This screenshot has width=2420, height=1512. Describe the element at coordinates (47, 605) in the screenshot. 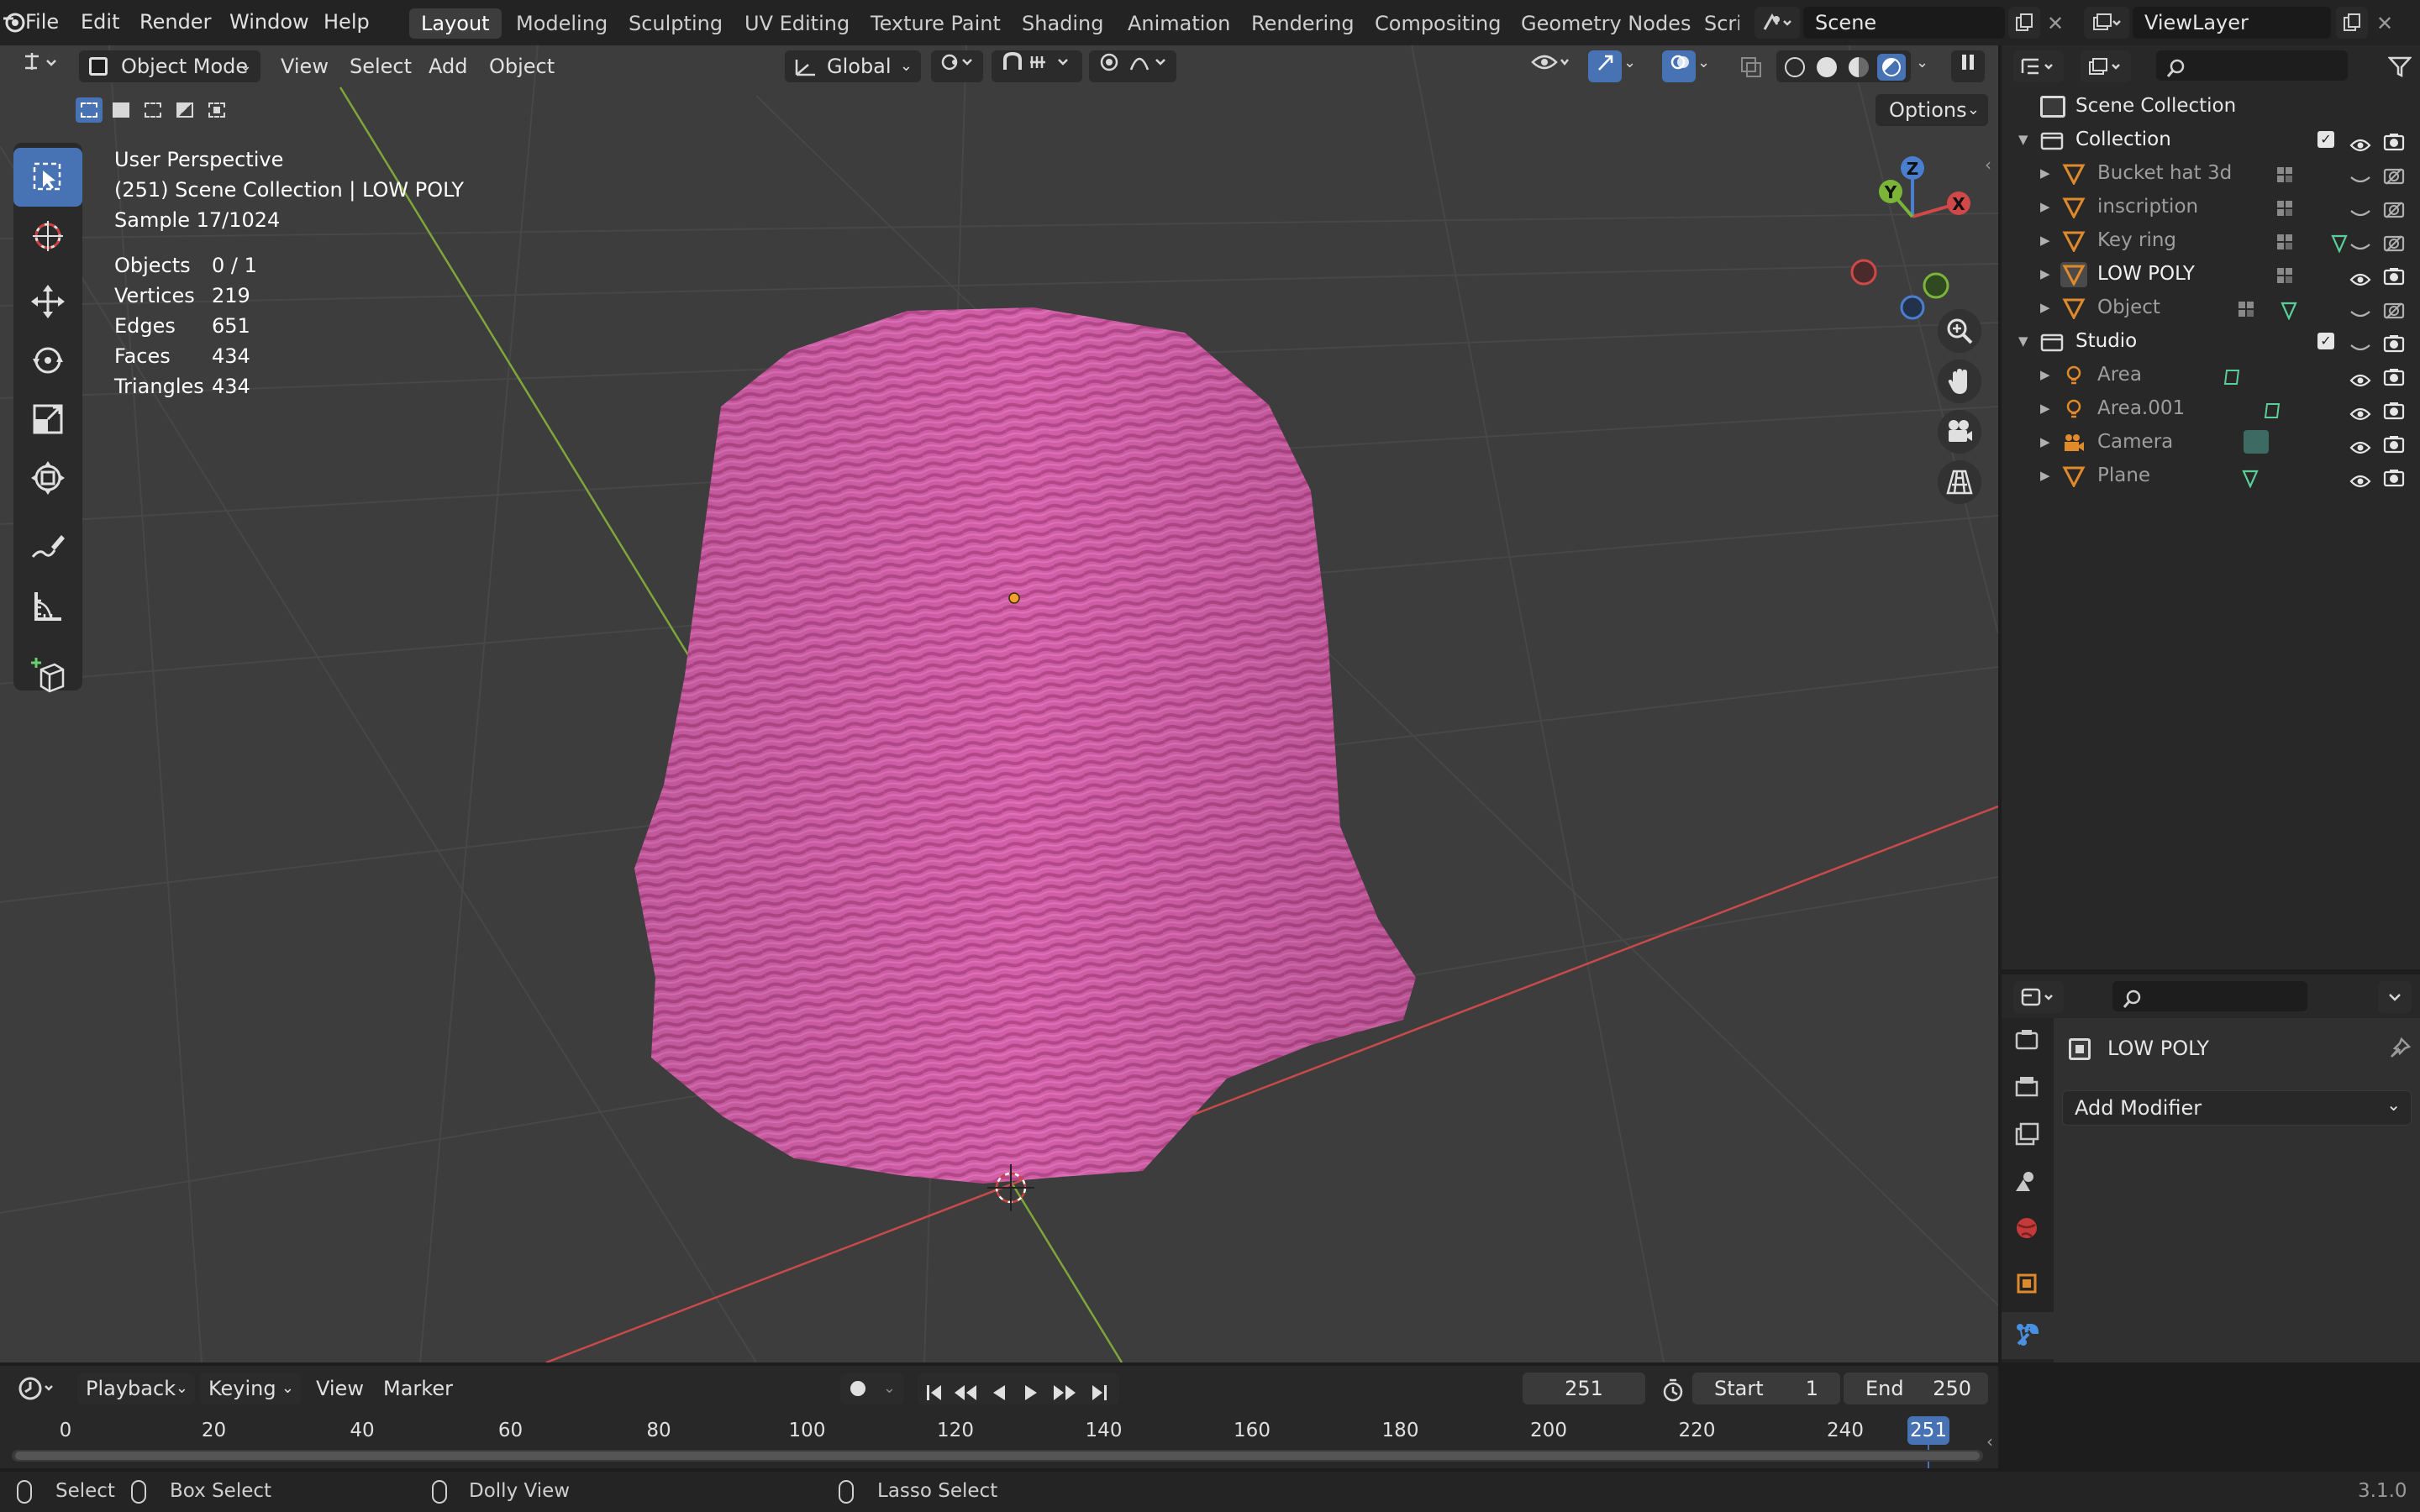

I see `measure-tool-icon` at that location.